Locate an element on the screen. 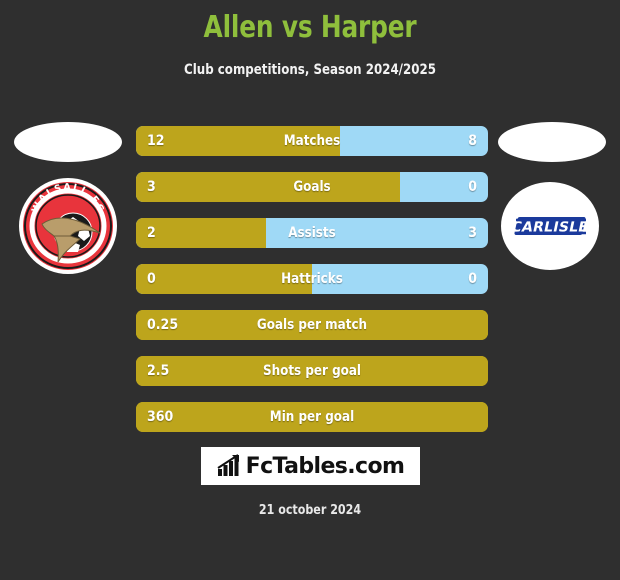 This screenshot has width=620, height=580. stat-bar-label: Goals is located at coordinates (312, 187).